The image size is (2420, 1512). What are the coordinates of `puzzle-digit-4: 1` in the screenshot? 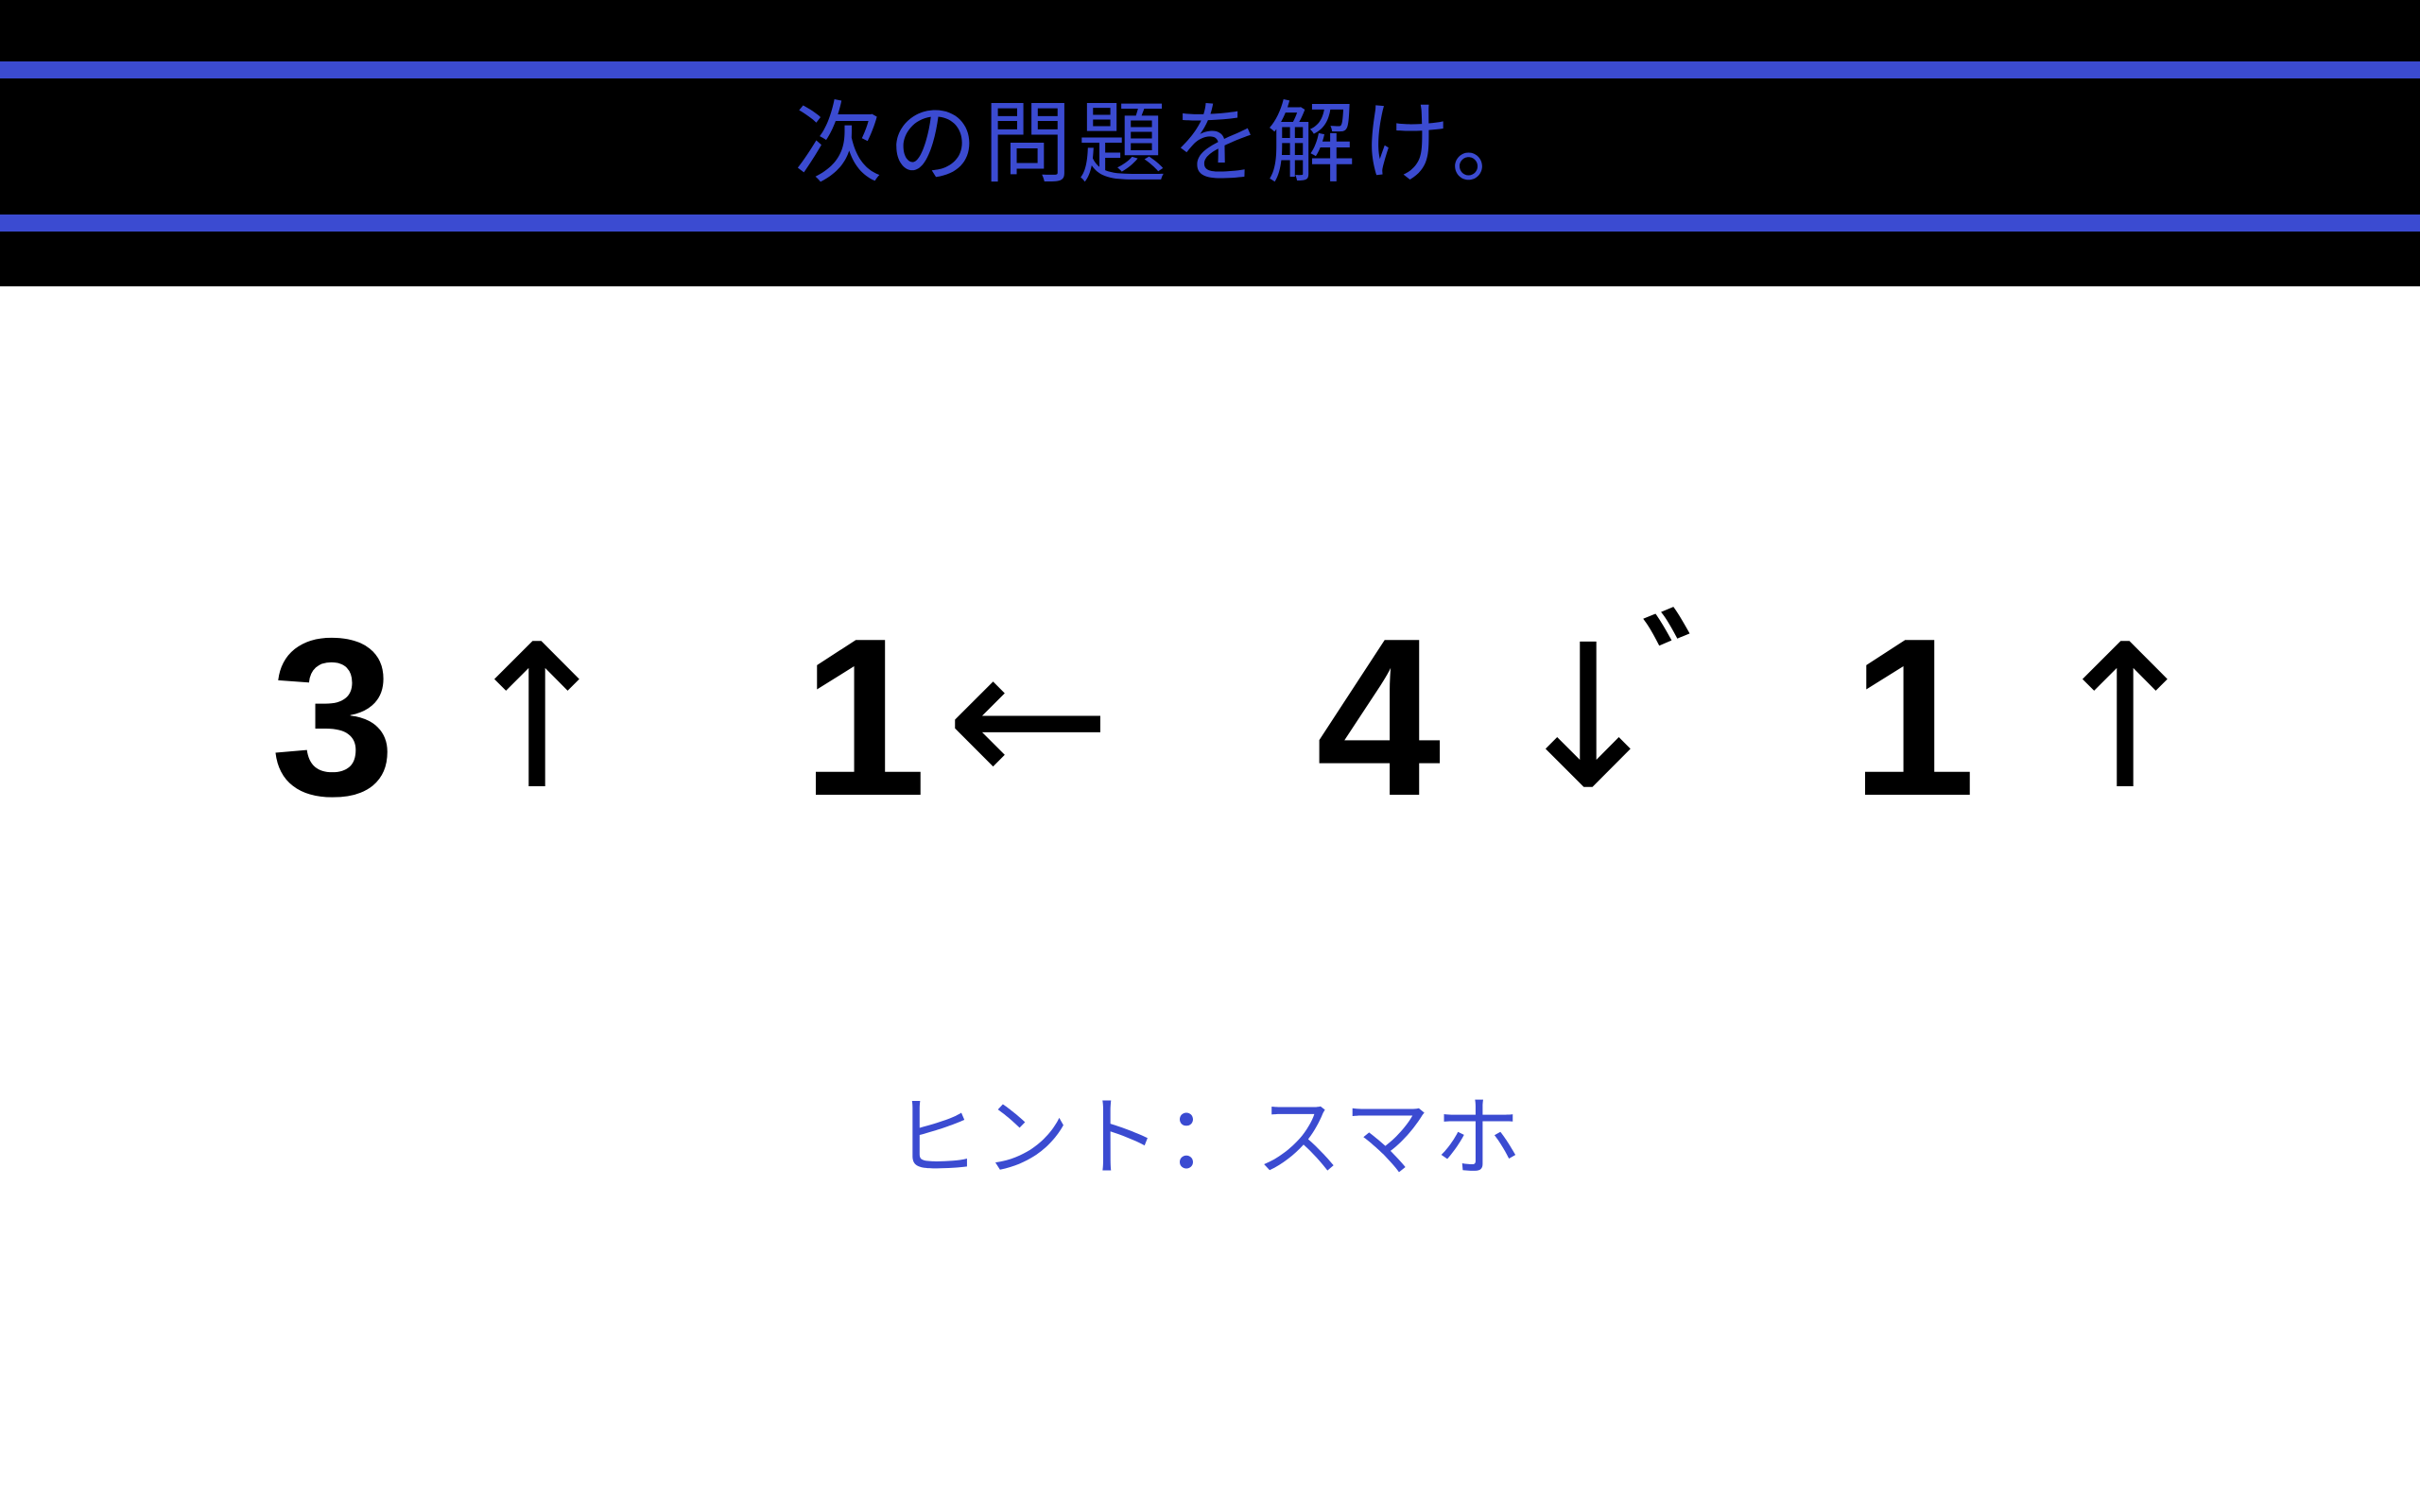 It's located at (1914, 718).